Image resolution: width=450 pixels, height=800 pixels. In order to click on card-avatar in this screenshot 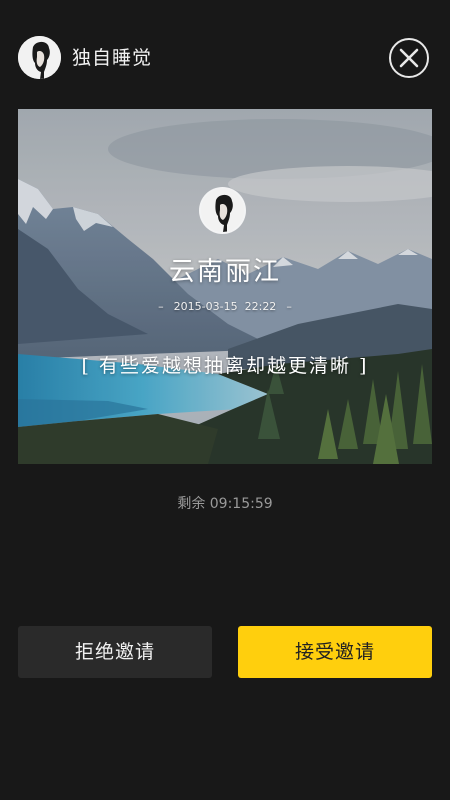, I will do `click(222, 210)`.